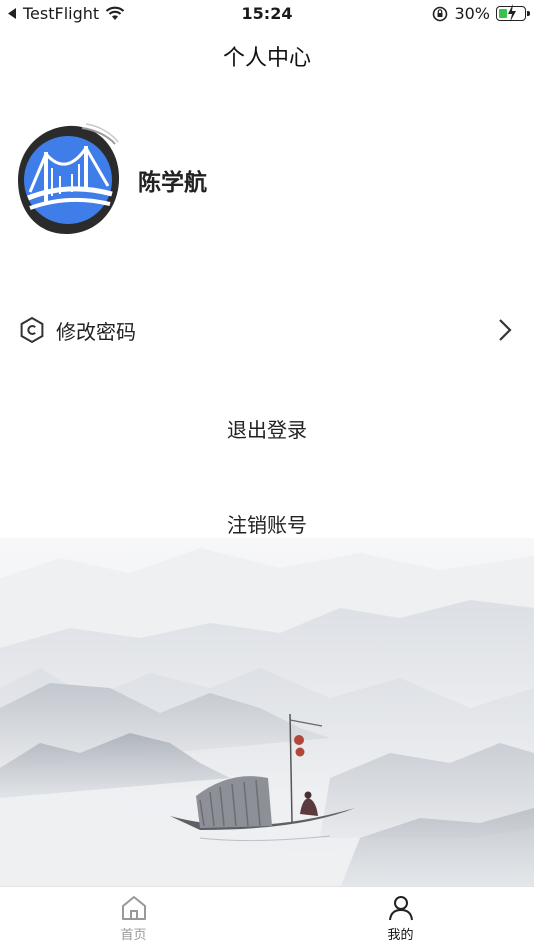  Describe the element at coordinates (96, 331) in the screenshot. I see `menu-item-label: 修改密码` at that location.